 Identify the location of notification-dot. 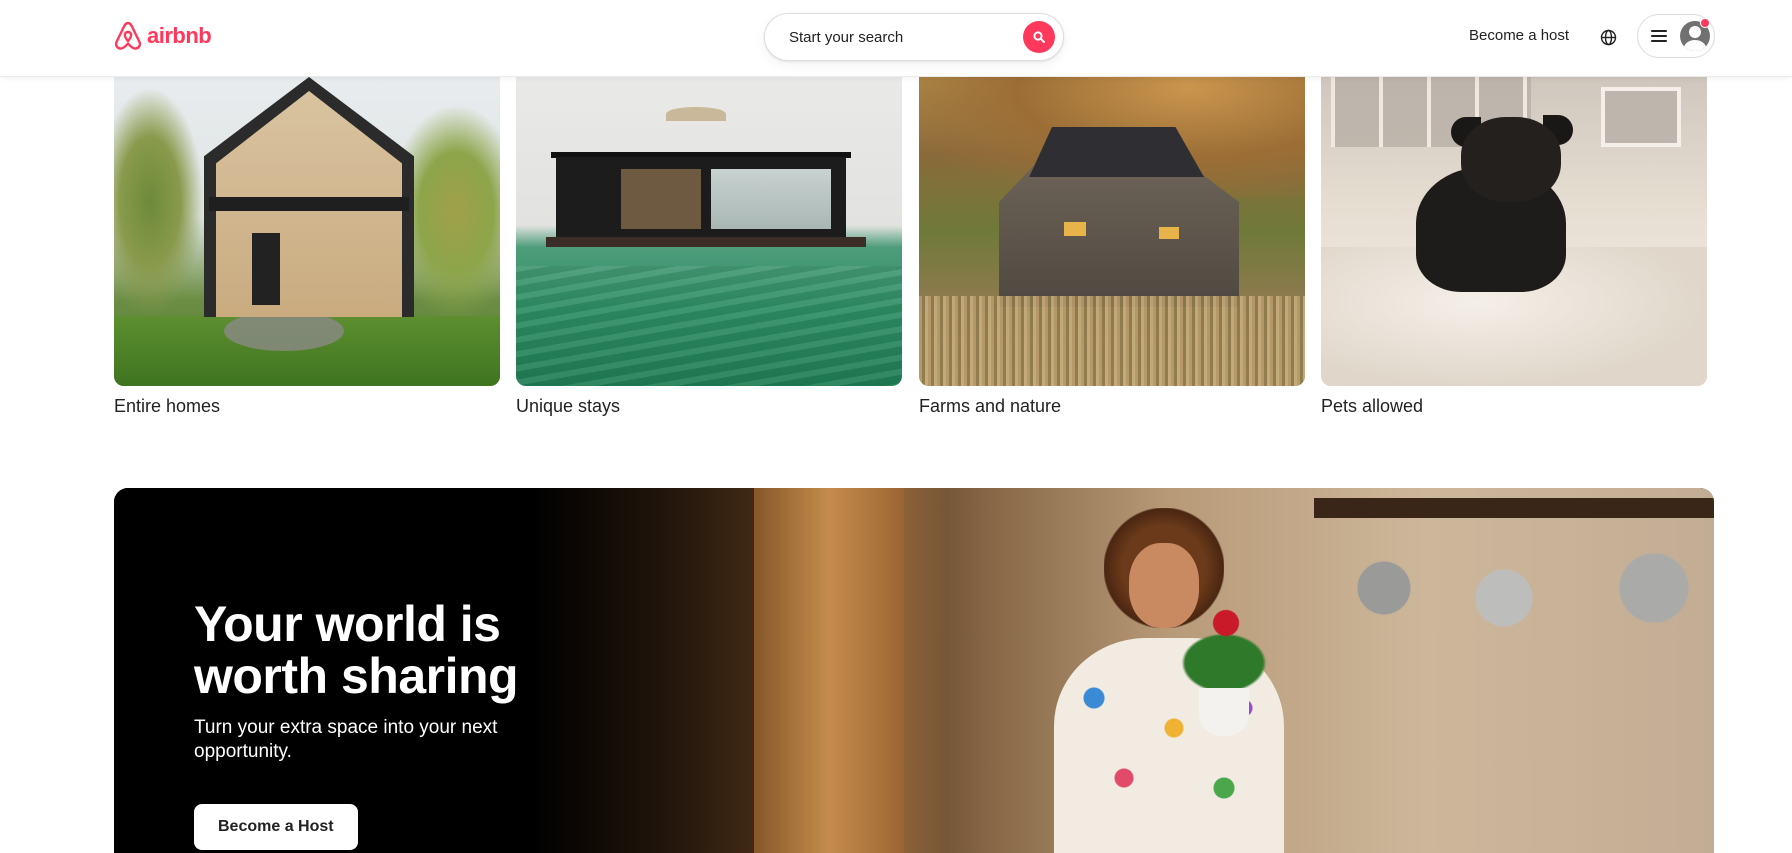
(1705, 23).